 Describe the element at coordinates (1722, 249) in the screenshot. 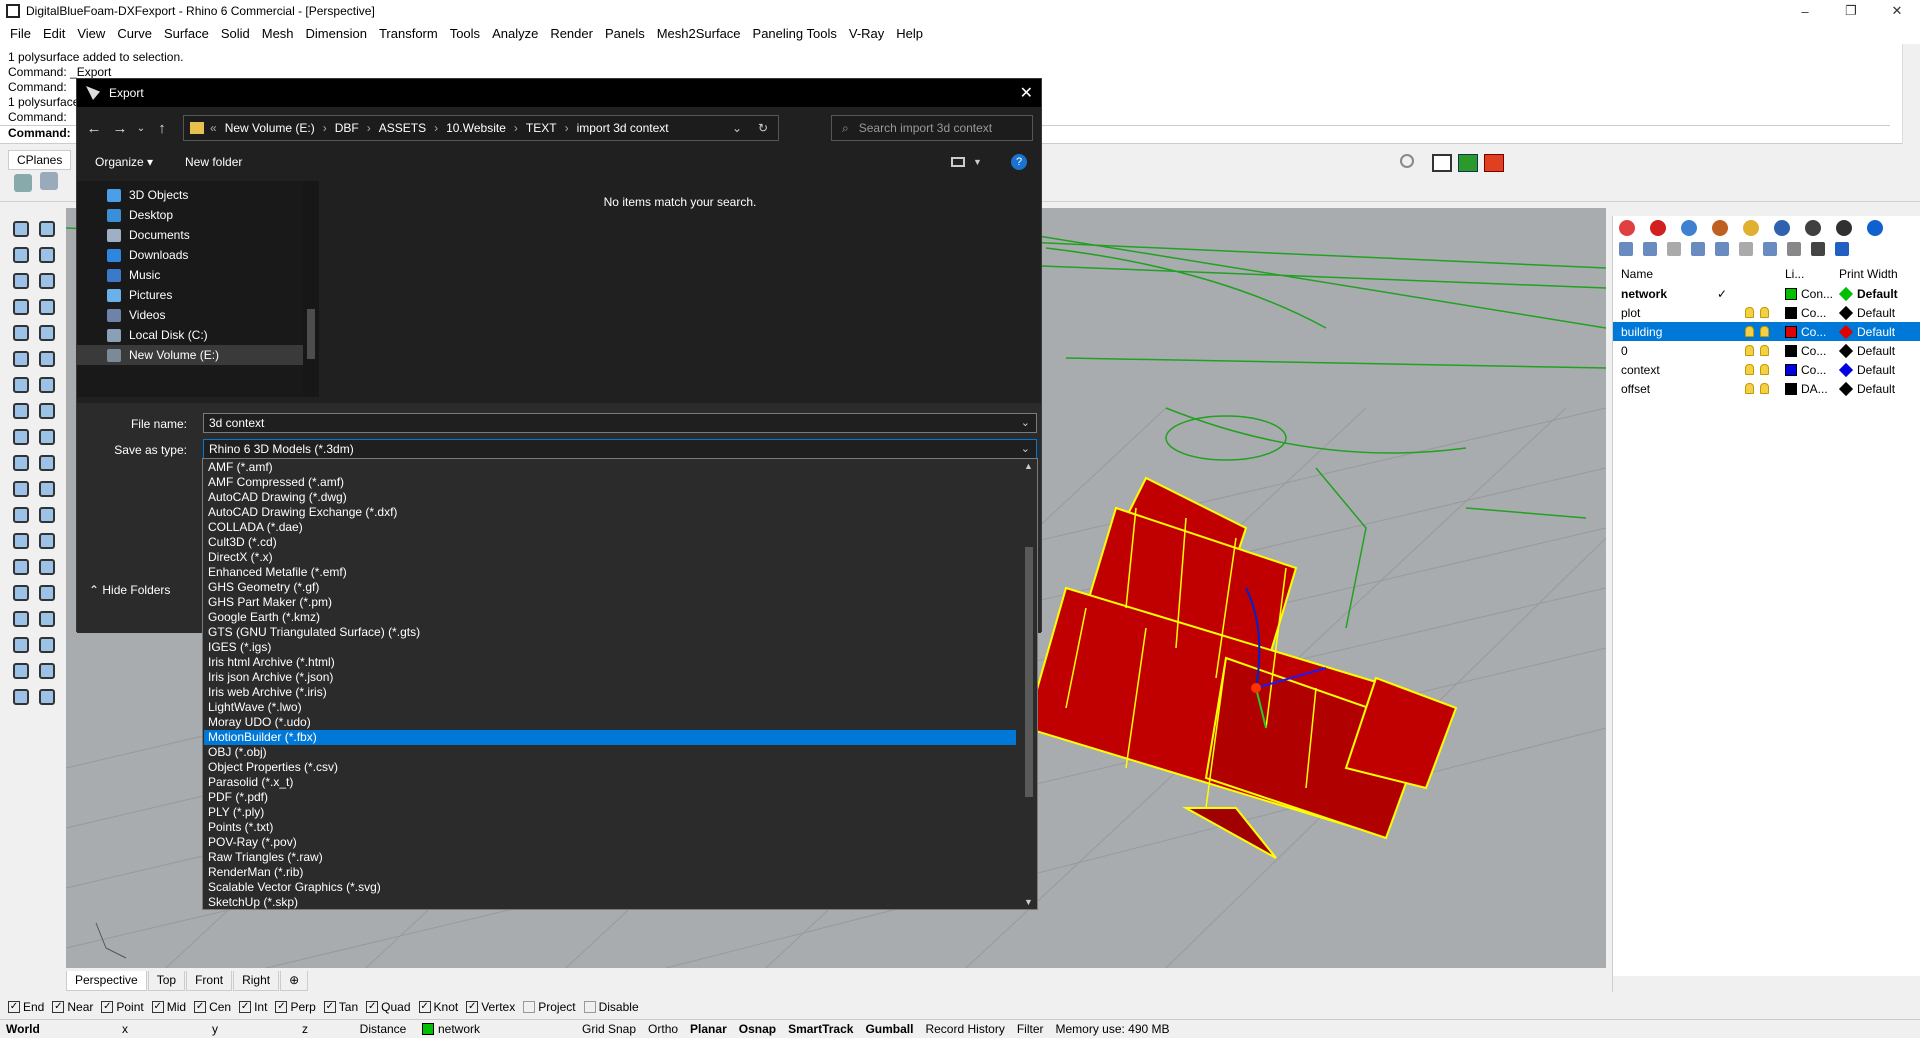

I see `move-down-icon` at that location.